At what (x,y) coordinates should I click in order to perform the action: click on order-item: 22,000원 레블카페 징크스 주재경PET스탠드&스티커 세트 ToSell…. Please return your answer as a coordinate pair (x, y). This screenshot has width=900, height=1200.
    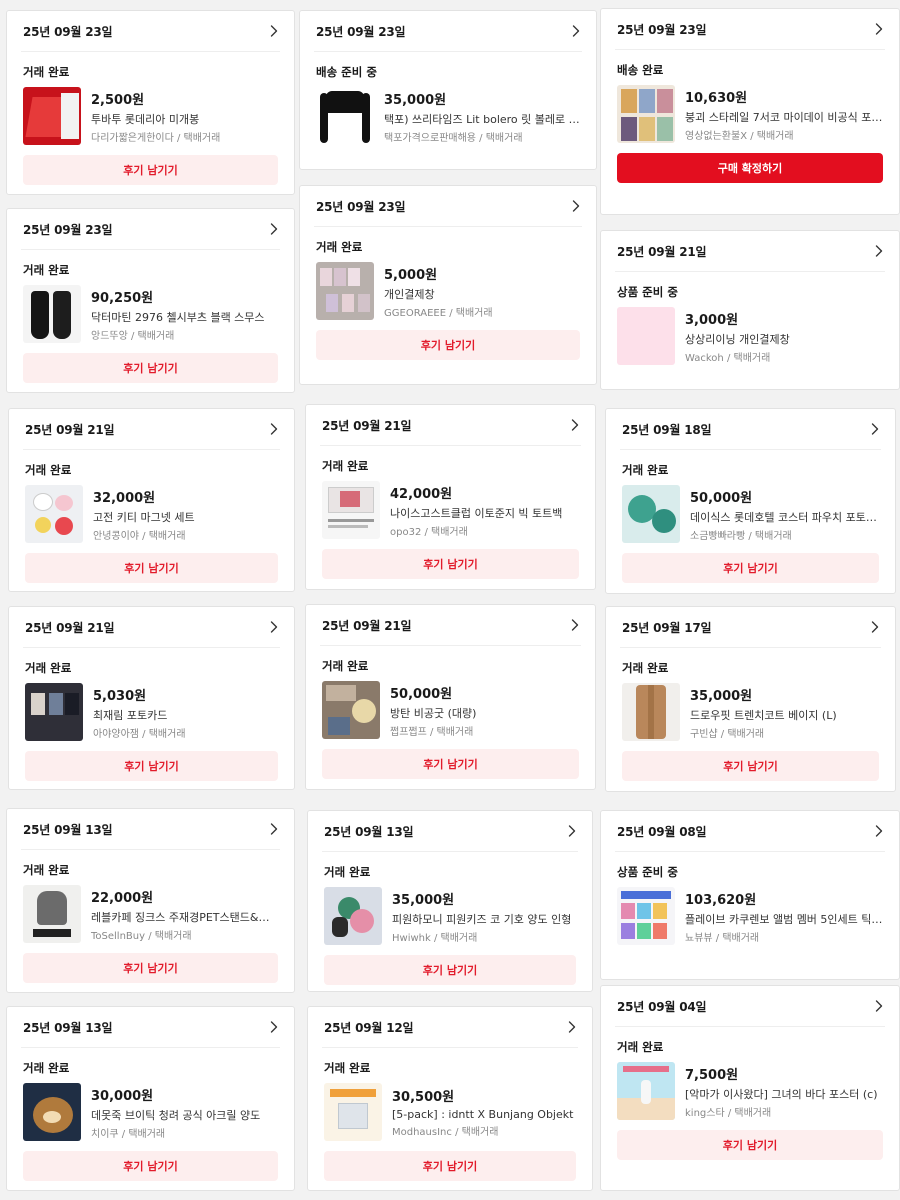
    Looking at the image, I should click on (150, 914).